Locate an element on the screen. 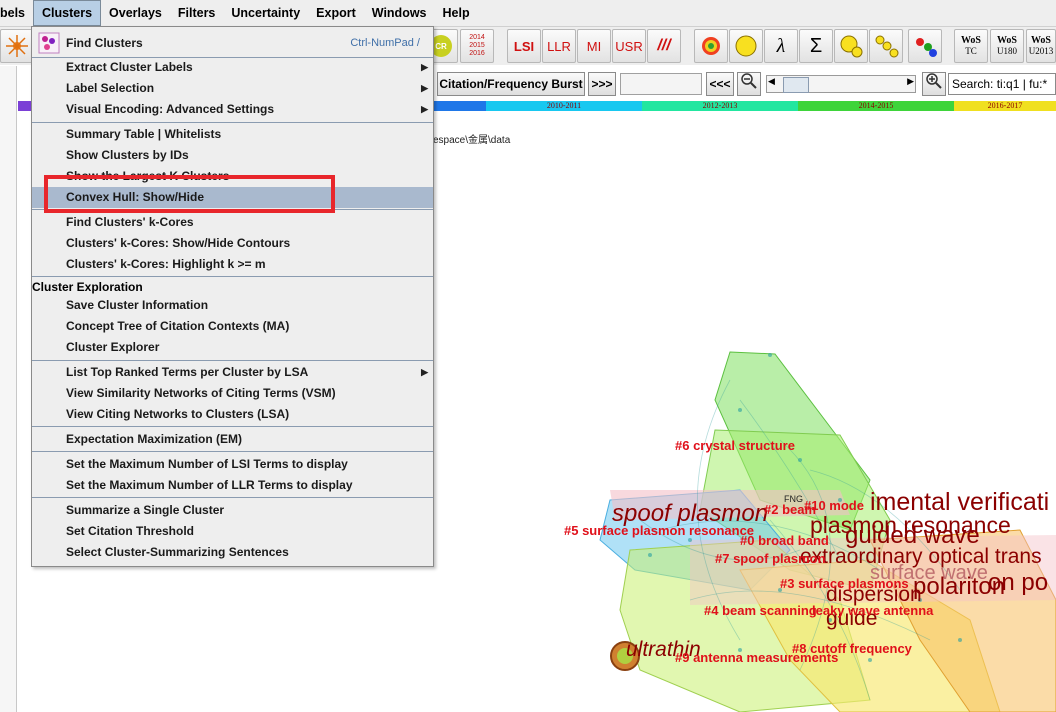  lambda-button: λ is located at coordinates (781, 46).